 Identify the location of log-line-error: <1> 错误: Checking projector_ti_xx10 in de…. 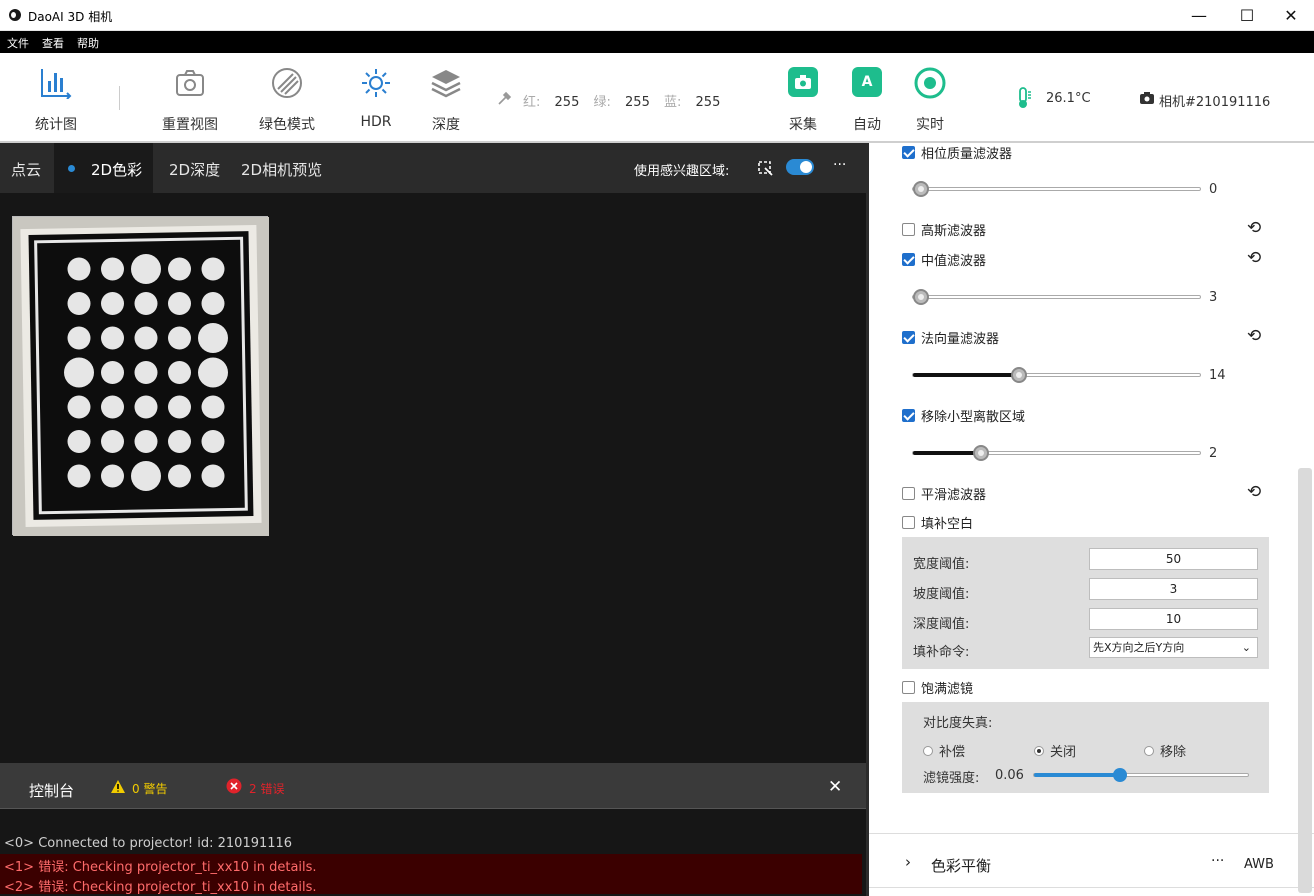
(160, 867).